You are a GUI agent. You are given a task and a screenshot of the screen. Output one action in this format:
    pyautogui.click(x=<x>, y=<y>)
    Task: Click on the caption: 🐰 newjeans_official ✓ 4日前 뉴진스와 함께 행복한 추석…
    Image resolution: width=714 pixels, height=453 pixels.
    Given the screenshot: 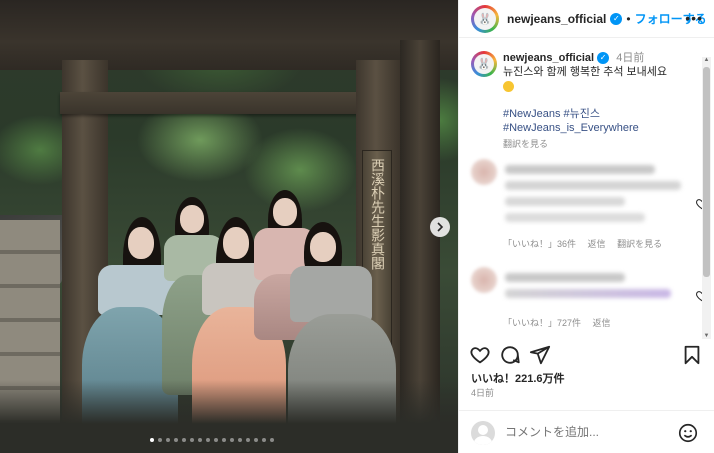 What is the action you would take?
    pyautogui.click(x=582, y=101)
    